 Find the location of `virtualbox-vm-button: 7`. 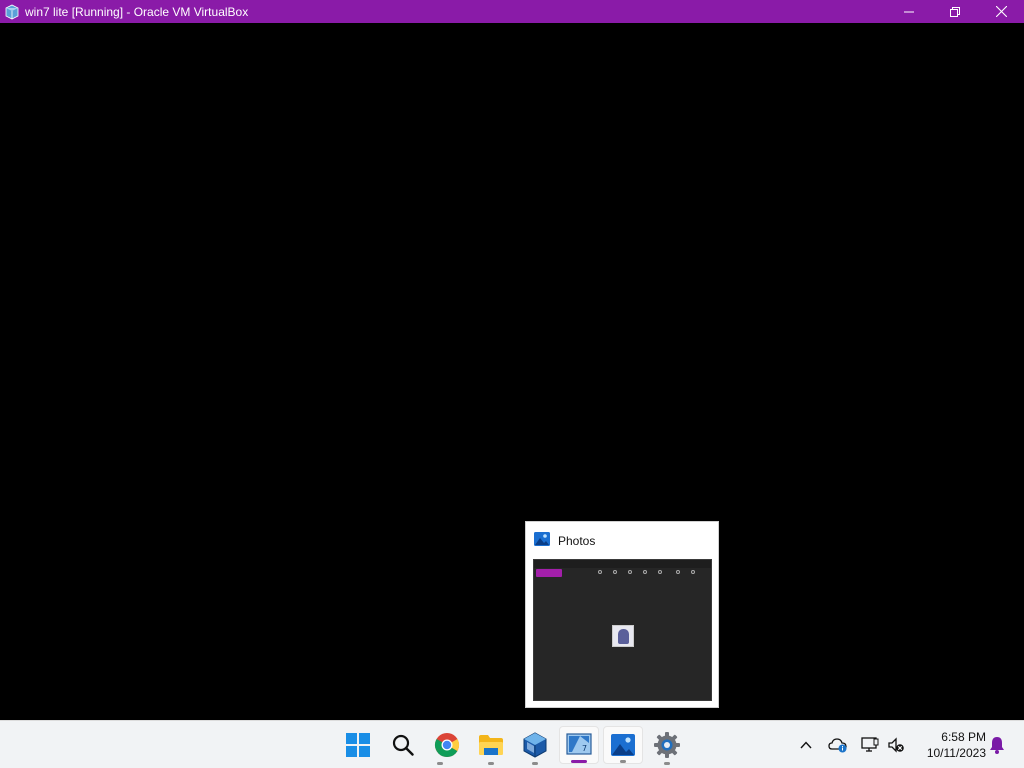

virtualbox-vm-button: 7 is located at coordinates (579, 745).